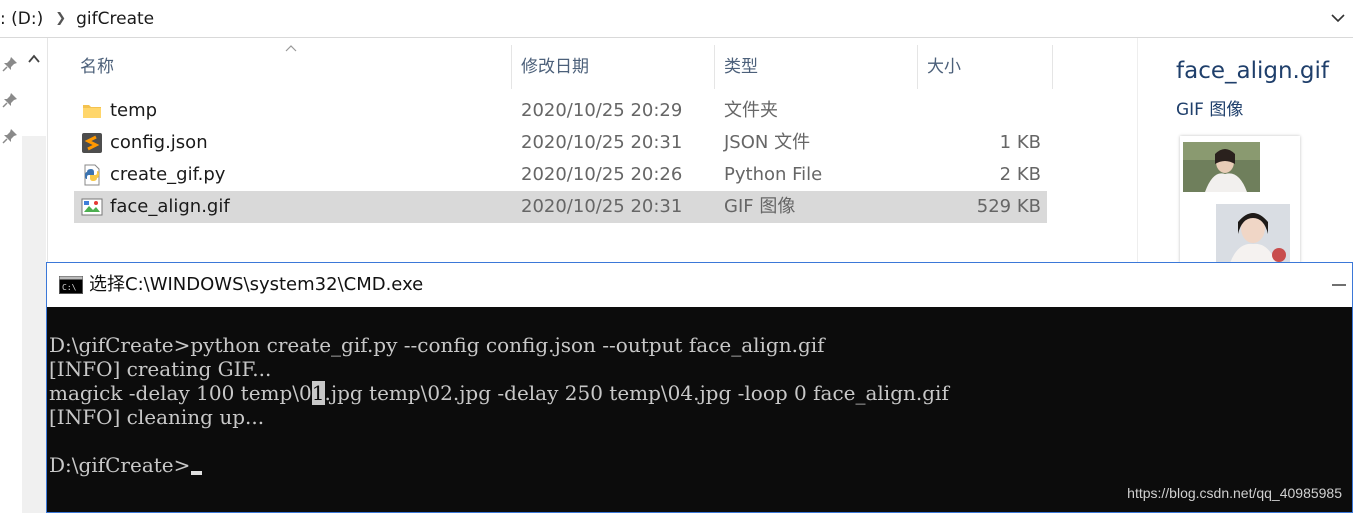 The width and height of the screenshot is (1353, 513). Describe the element at coordinates (97, 67) in the screenshot. I see `column-header-name: 名称` at that location.